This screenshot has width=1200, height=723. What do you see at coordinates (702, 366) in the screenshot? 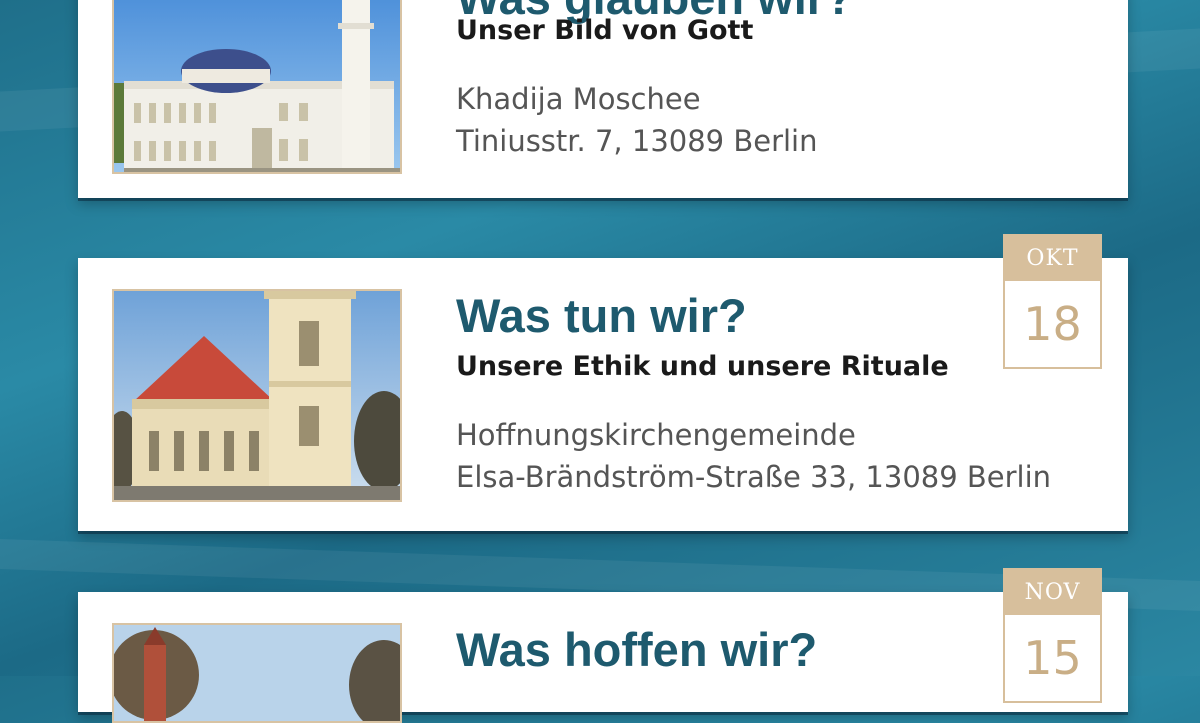
I see `event-subtitle: Unsere Ethik und unsere Rituale` at bounding box center [702, 366].